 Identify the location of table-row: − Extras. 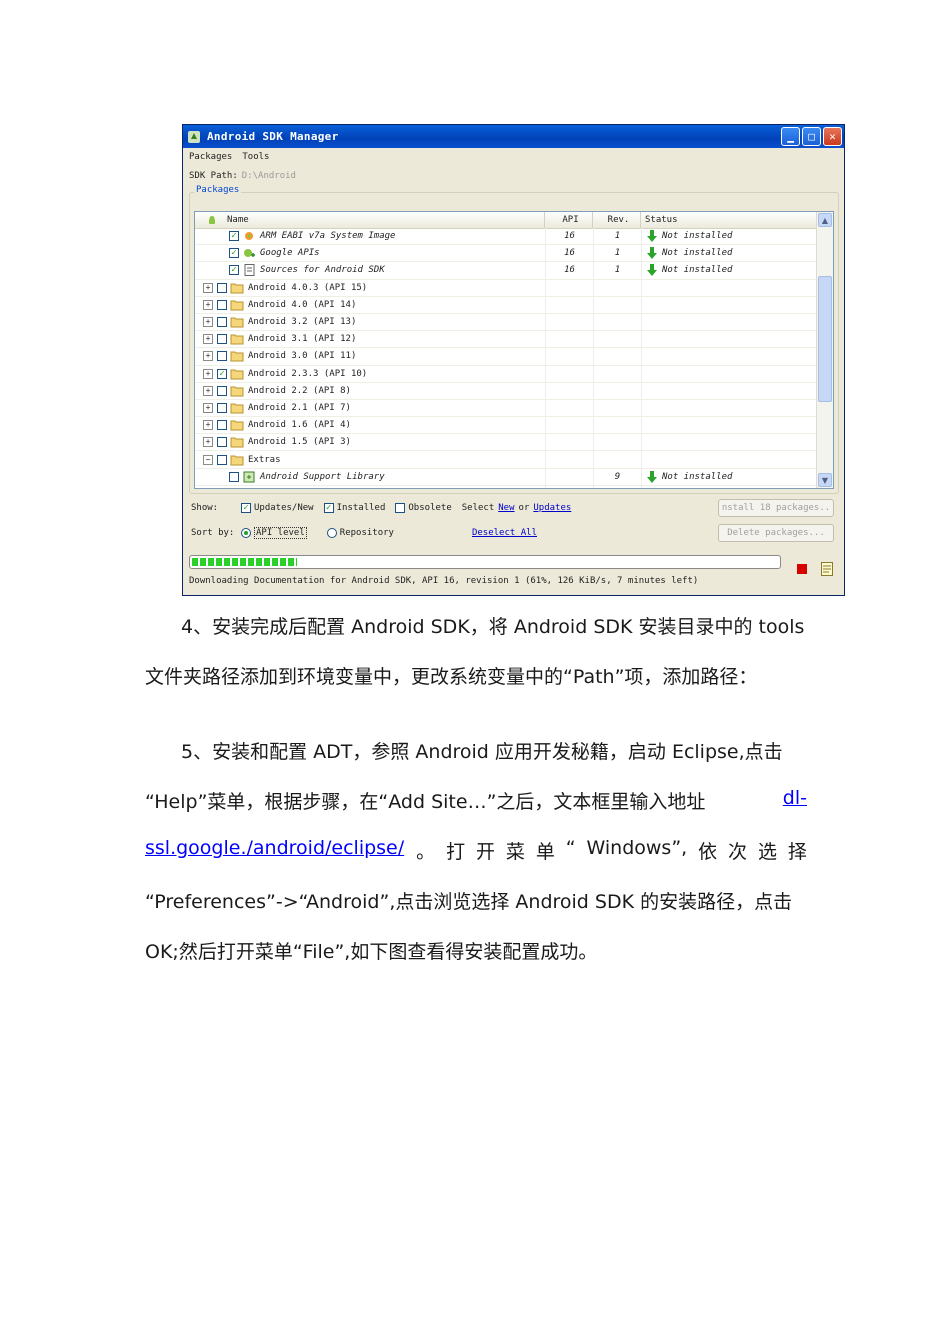
(507, 460).